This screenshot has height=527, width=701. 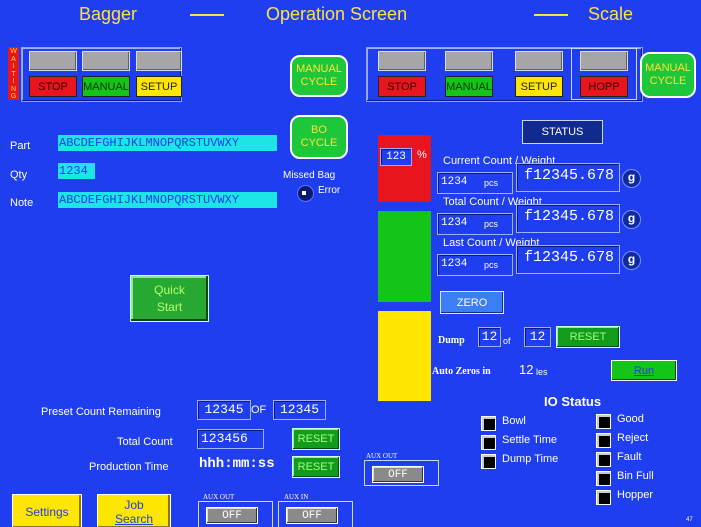 I want to click on manual-cycle-label: CYCLE, so click(x=668, y=81).